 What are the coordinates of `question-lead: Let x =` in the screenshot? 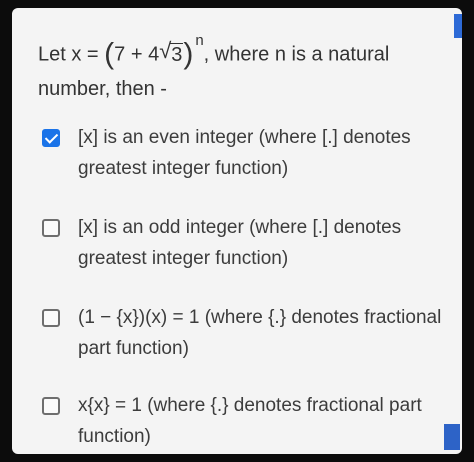 It's located at (71, 54).